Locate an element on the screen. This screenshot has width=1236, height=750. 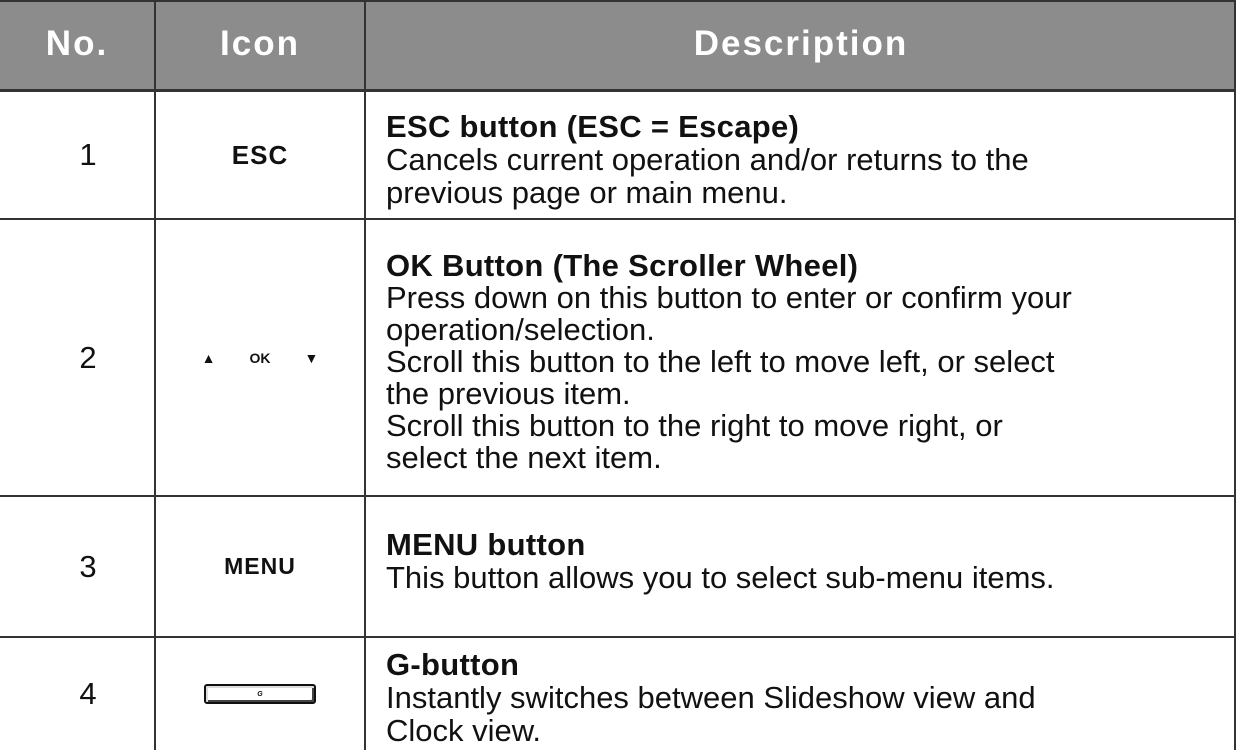
arrow-down-icon: ▼ is located at coordinates (311, 357).